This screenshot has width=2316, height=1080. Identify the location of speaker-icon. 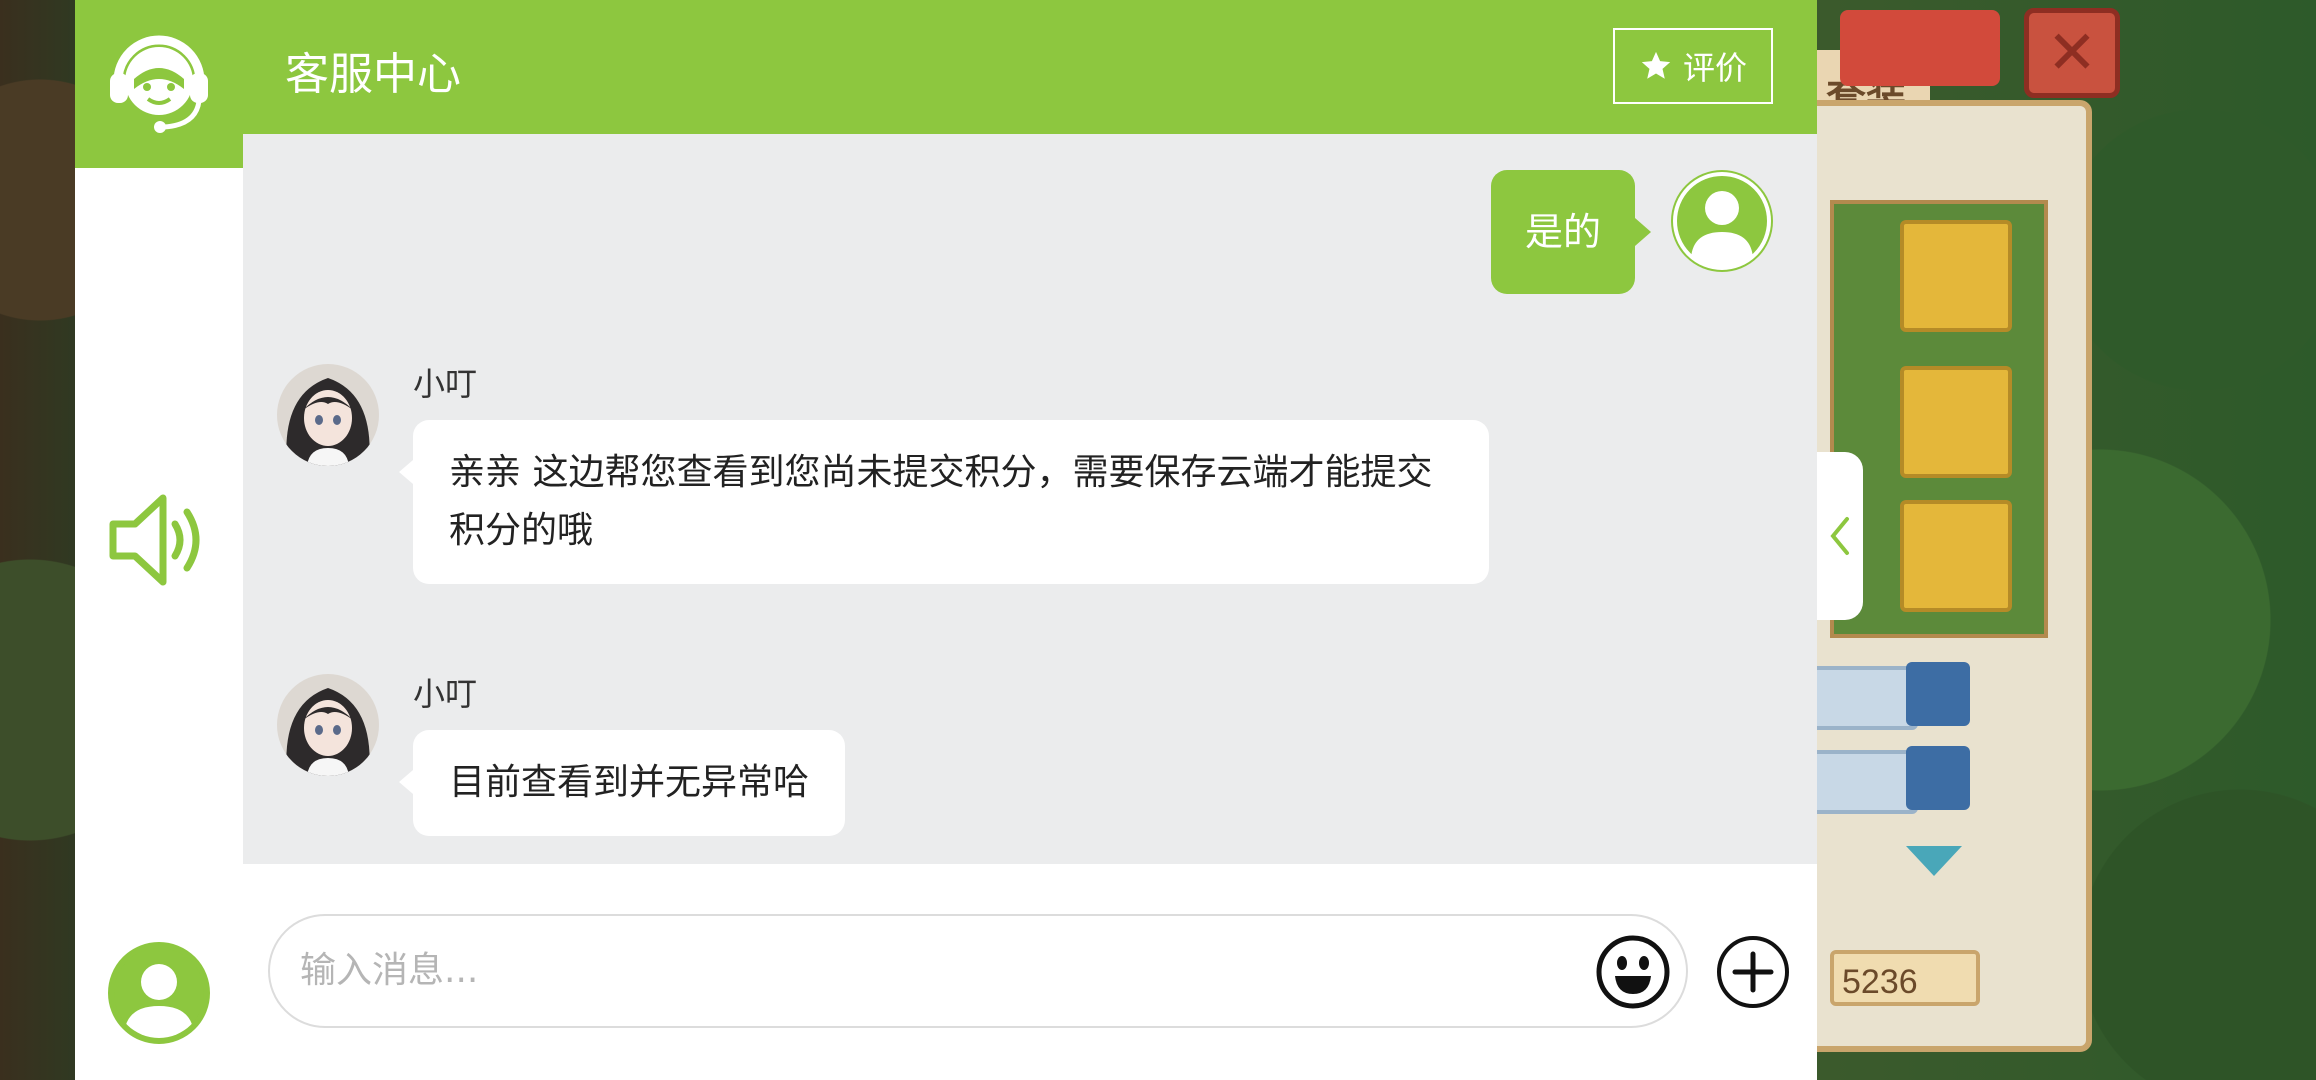
(159, 540).